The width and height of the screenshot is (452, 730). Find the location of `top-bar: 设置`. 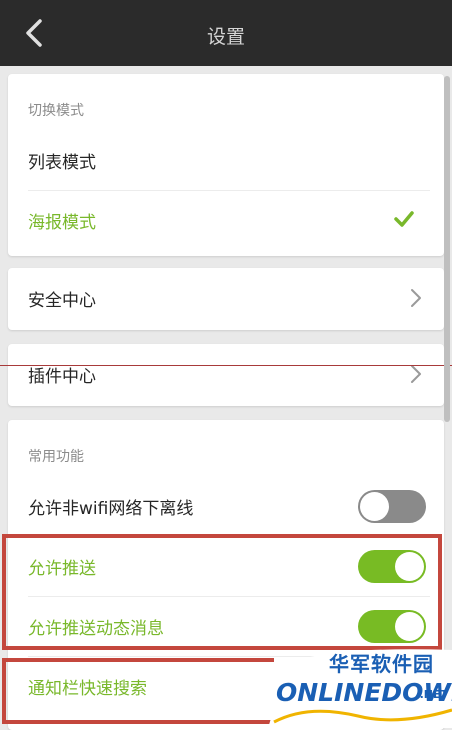

top-bar: 设置 is located at coordinates (226, 33).